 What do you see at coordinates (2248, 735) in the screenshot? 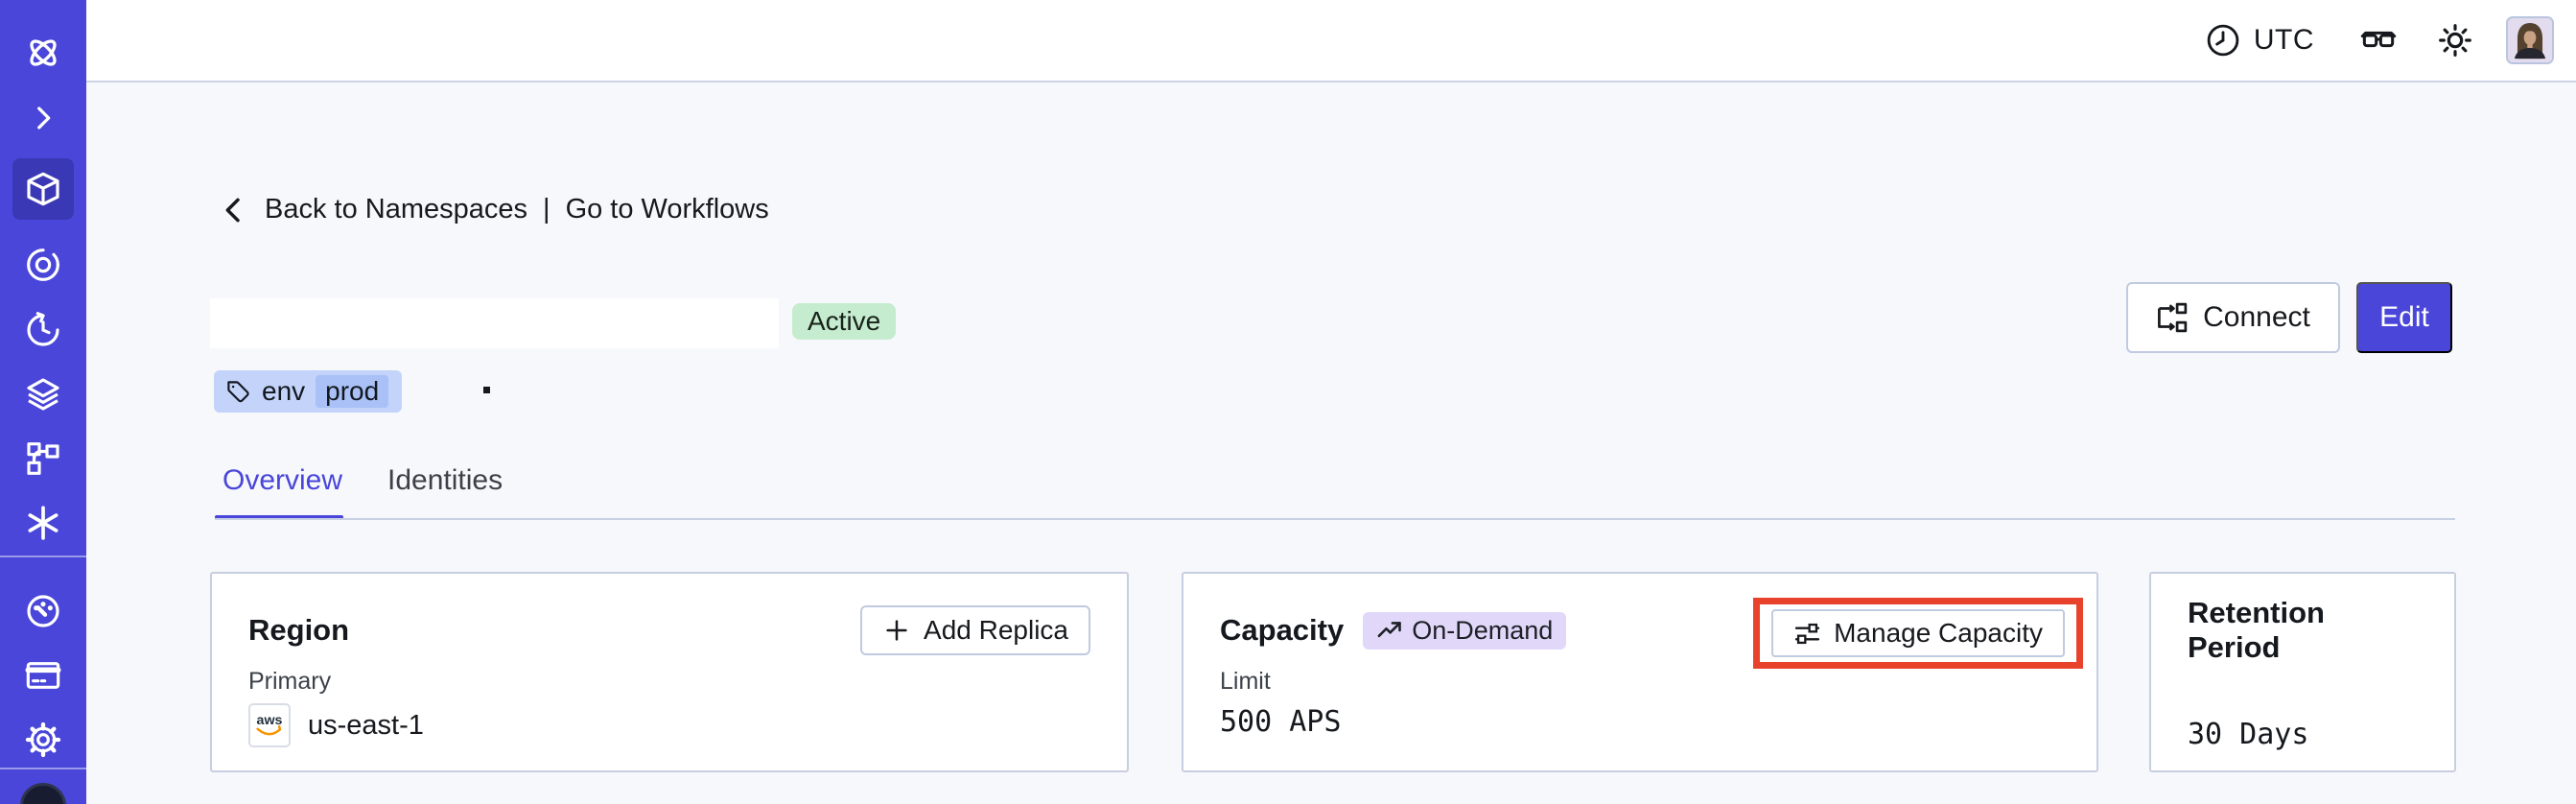
I see `retention-value: 30 Days` at bounding box center [2248, 735].